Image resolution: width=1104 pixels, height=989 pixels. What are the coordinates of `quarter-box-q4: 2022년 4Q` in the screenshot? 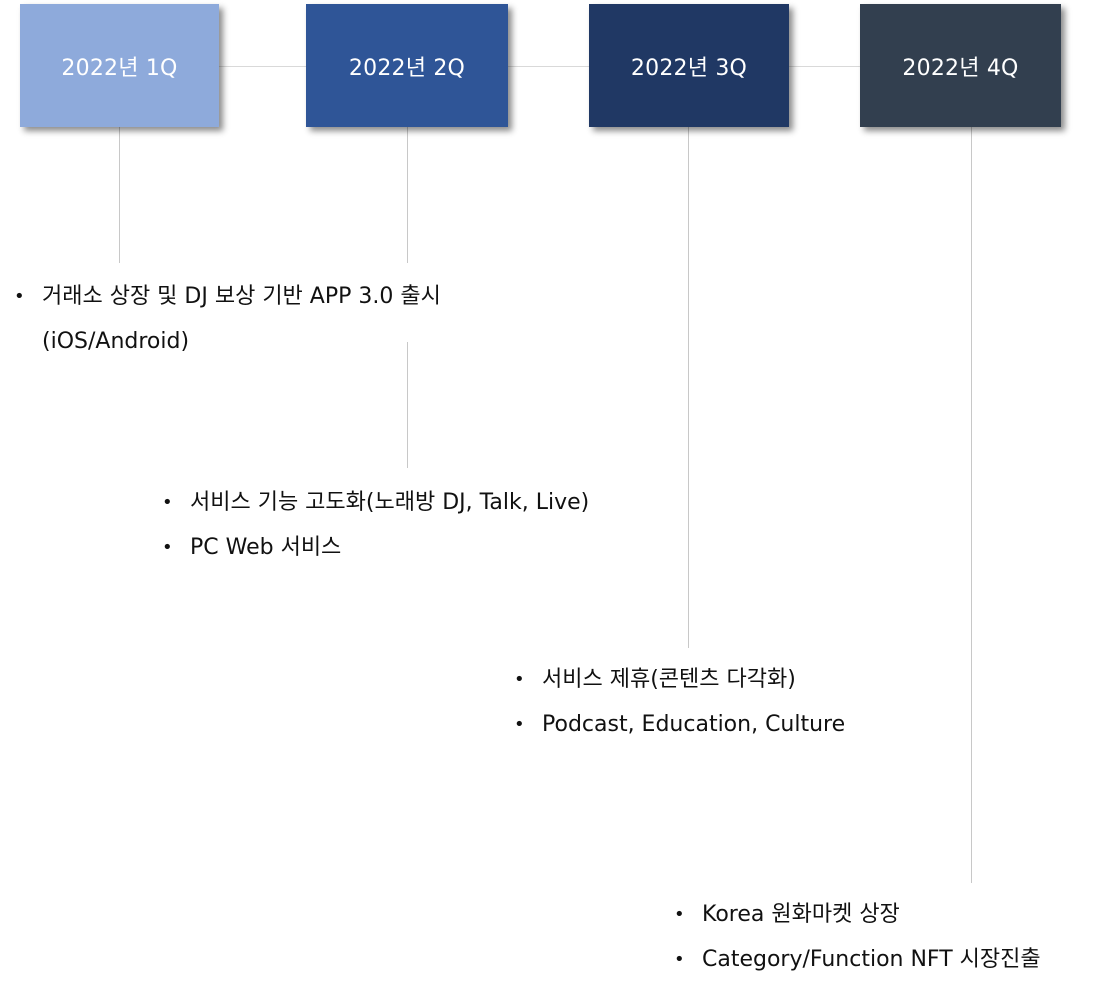 It's located at (960, 65).